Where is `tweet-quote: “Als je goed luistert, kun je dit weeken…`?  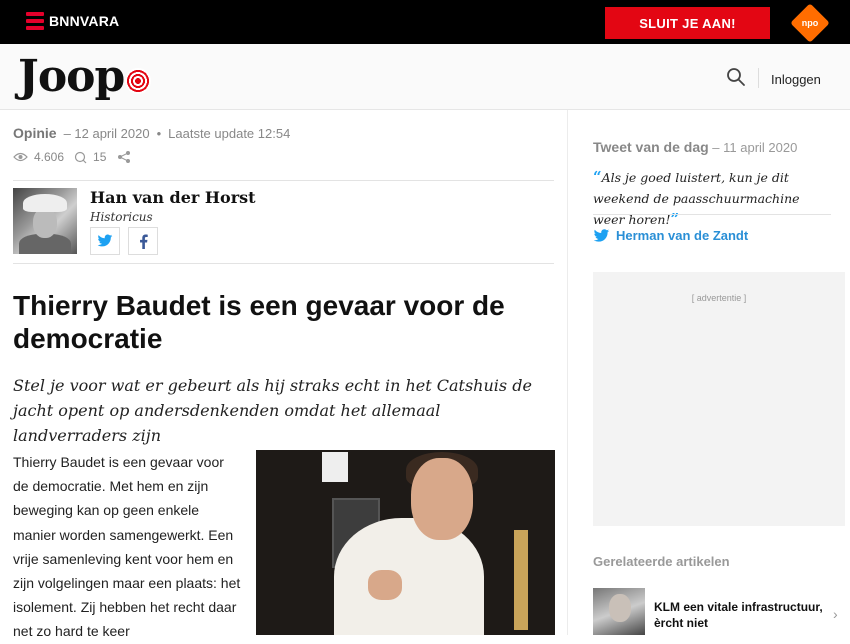 tweet-quote: “Als je goed luistert, kun je dit weeken… is located at coordinates (712, 198).